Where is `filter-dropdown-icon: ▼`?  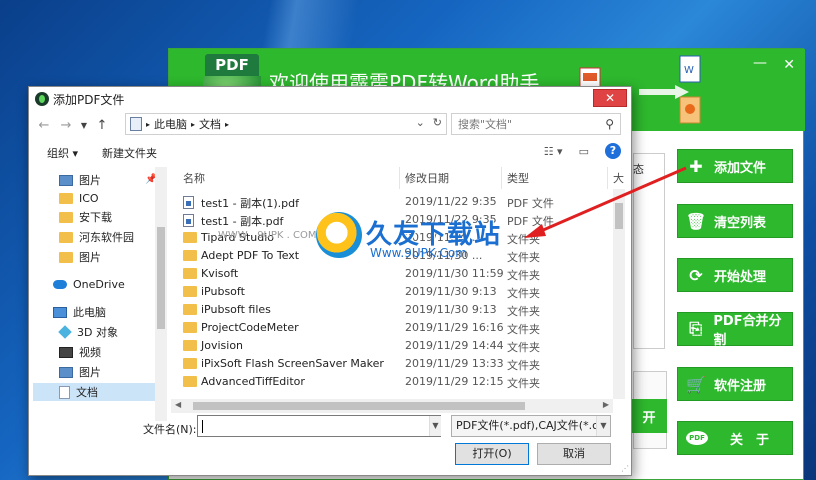 filter-dropdown-icon: ▼ is located at coordinates (603, 426).